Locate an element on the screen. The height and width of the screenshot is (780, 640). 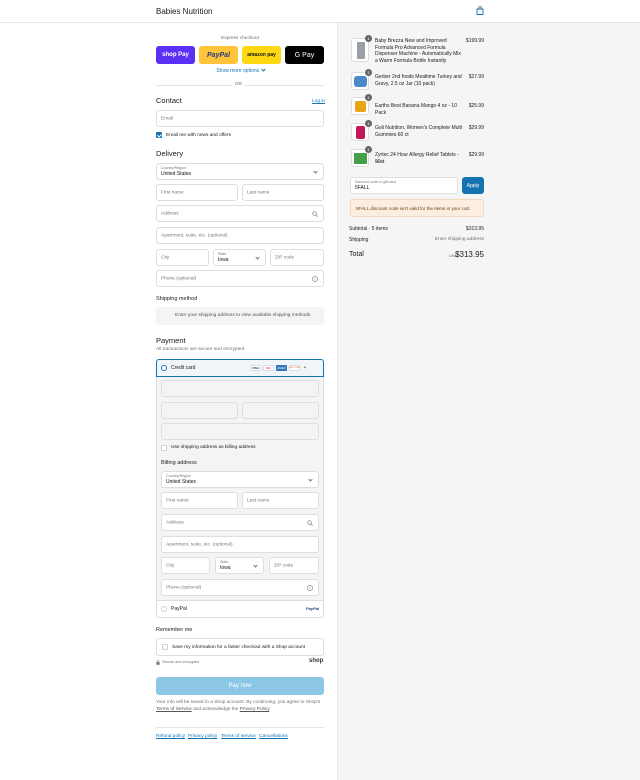
news-label: Email me with news and offers is located at coordinates (198, 135).